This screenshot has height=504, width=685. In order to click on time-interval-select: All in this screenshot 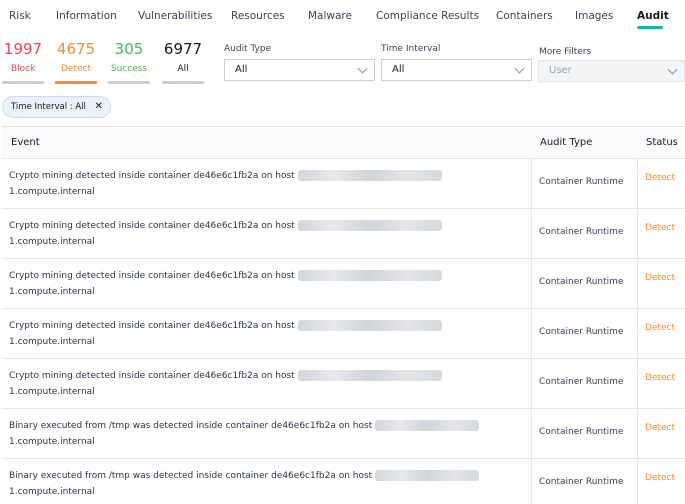, I will do `click(456, 70)`.